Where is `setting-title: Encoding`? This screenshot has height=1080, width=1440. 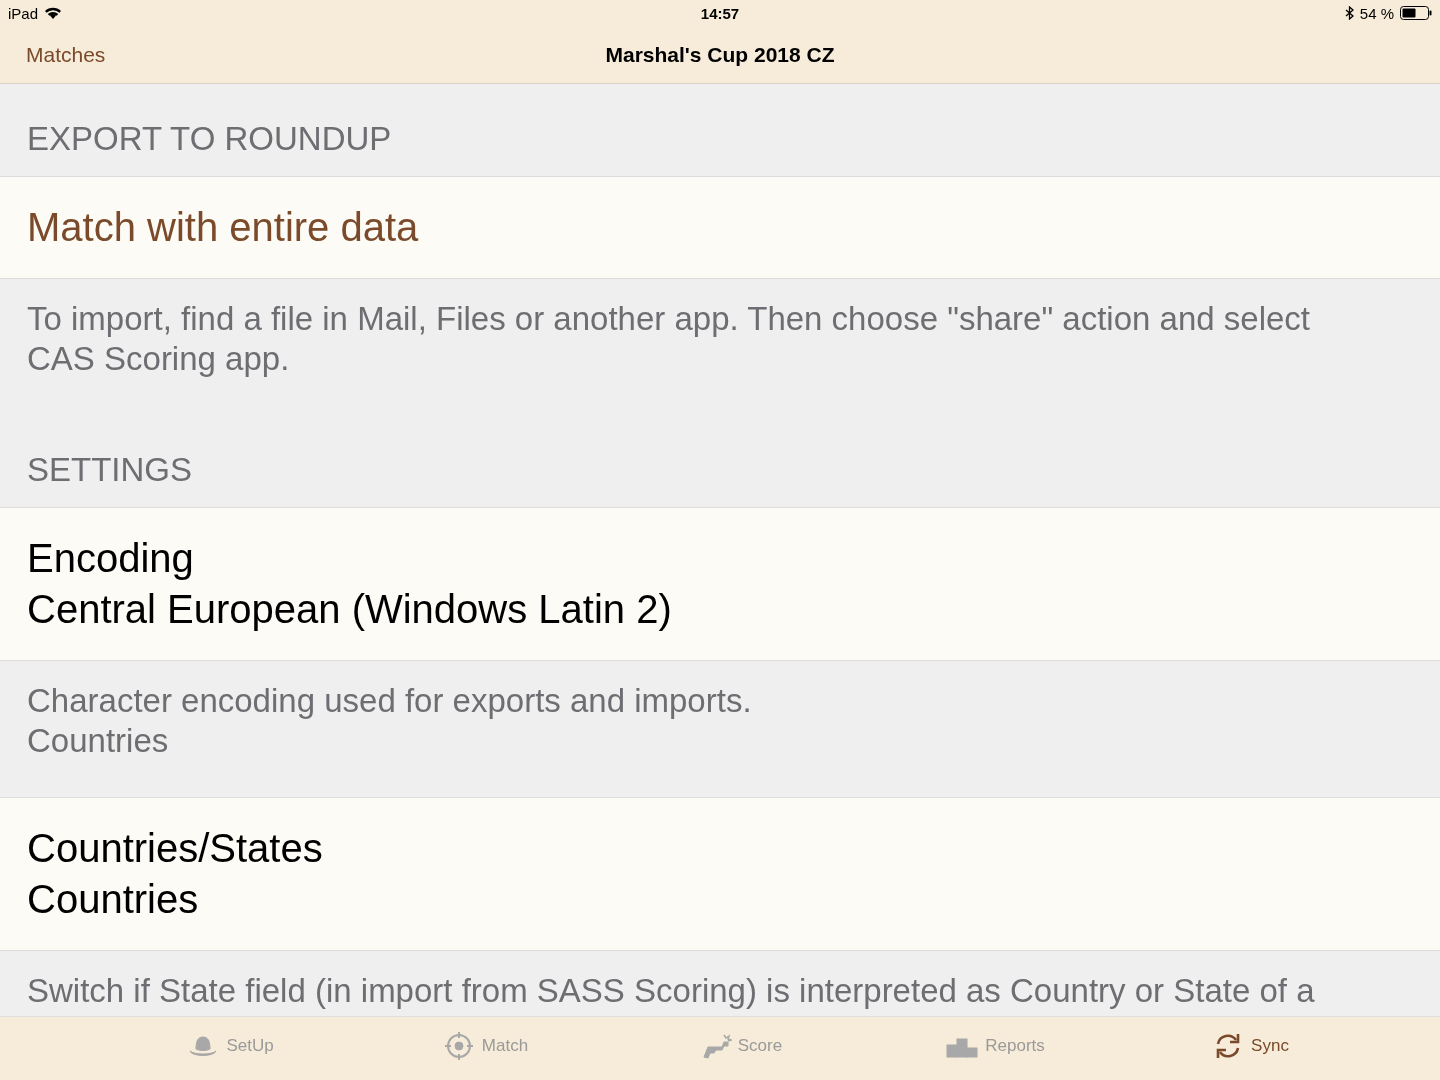 setting-title: Encoding is located at coordinates (111, 558).